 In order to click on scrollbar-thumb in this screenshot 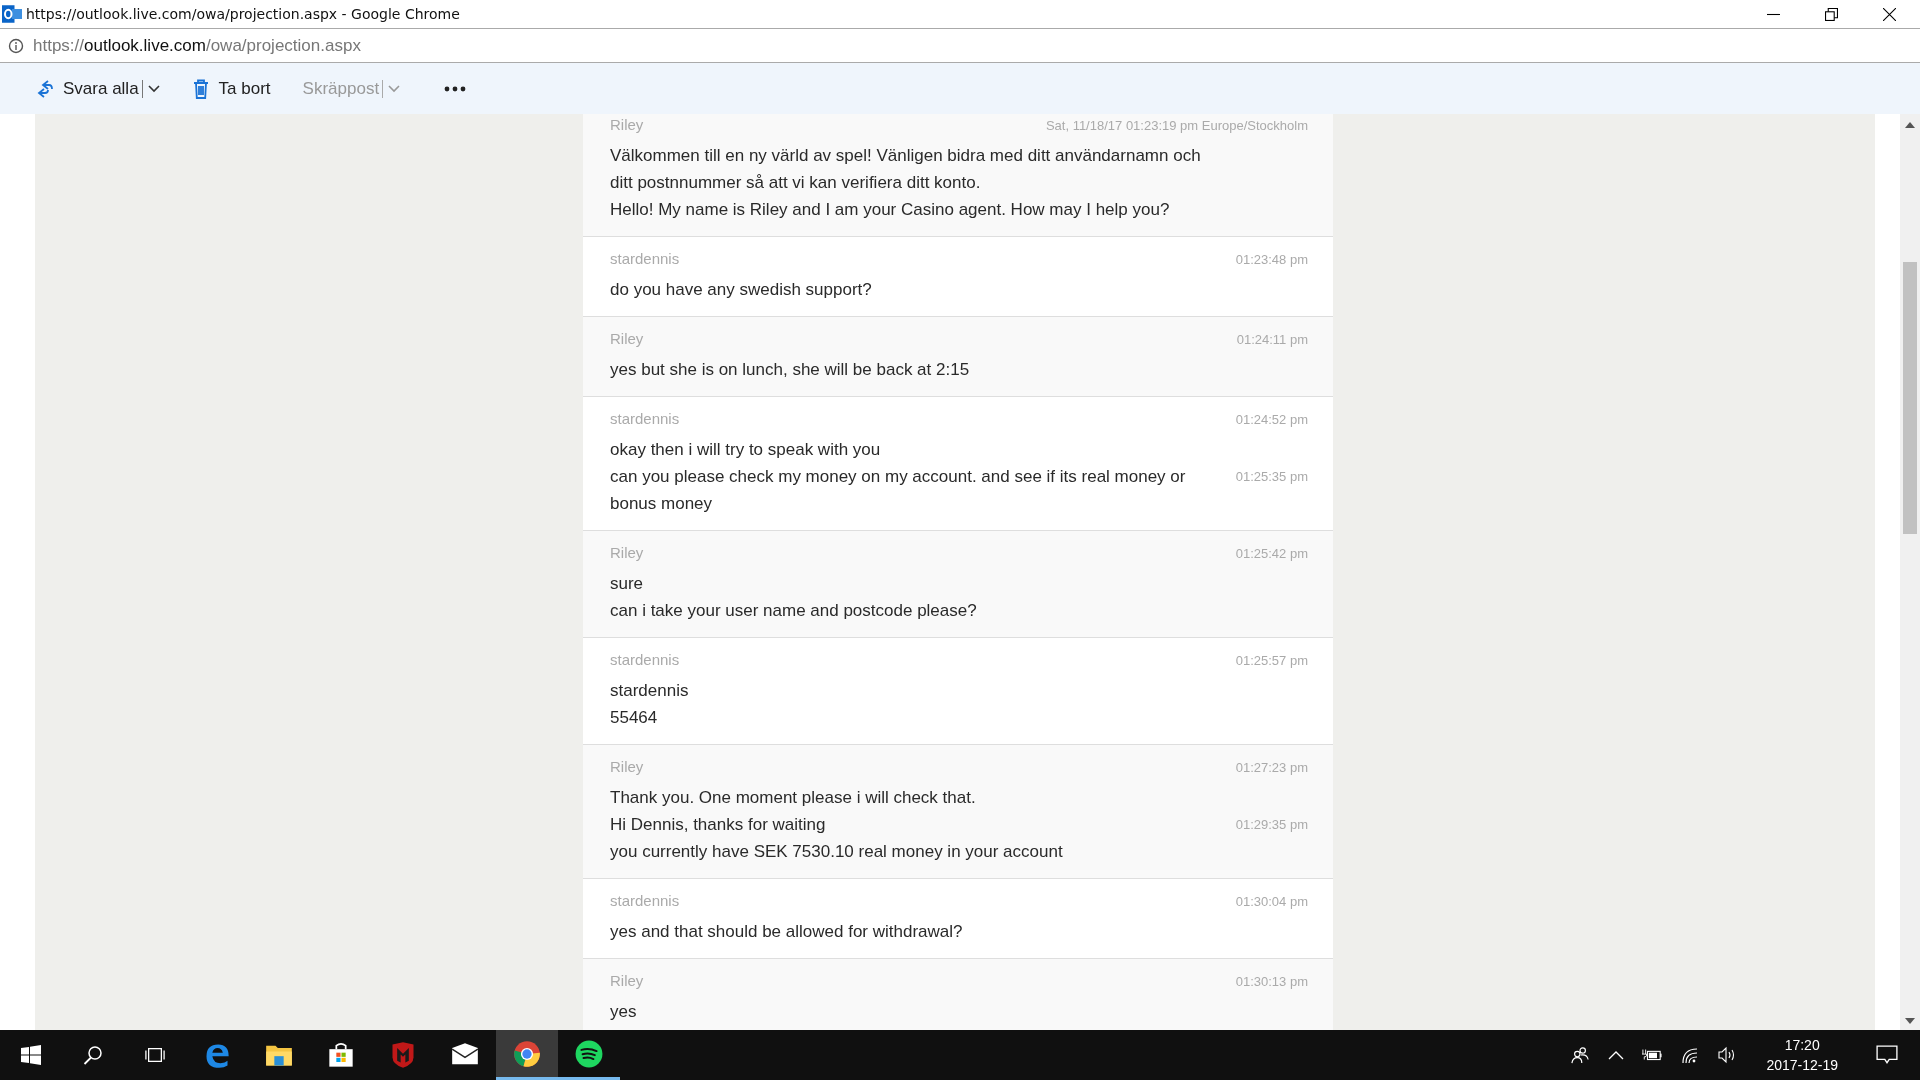, I will do `click(1910, 398)`.